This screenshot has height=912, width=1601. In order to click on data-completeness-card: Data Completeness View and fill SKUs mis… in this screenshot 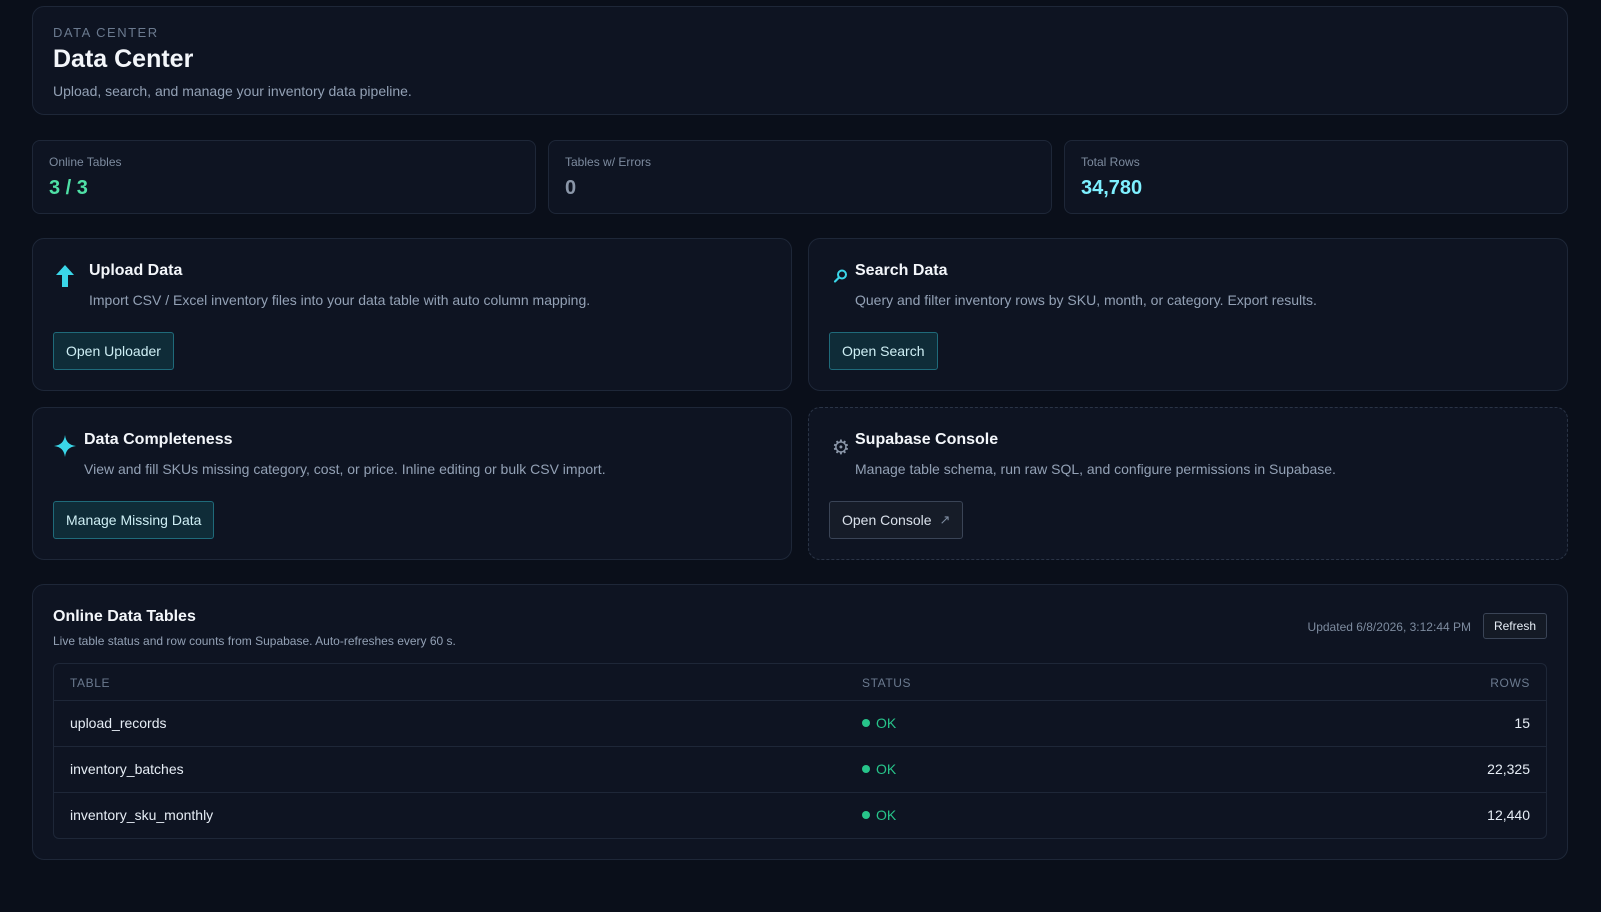, I will do `click(412, 483)`.